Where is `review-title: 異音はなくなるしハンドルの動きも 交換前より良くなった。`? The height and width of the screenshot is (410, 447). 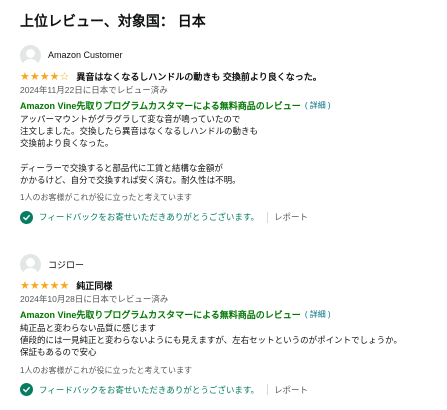
review-title: 異音はなくなるしハンドルの動きも 交換前より良くなった。 is located at coordinates (198, 76).